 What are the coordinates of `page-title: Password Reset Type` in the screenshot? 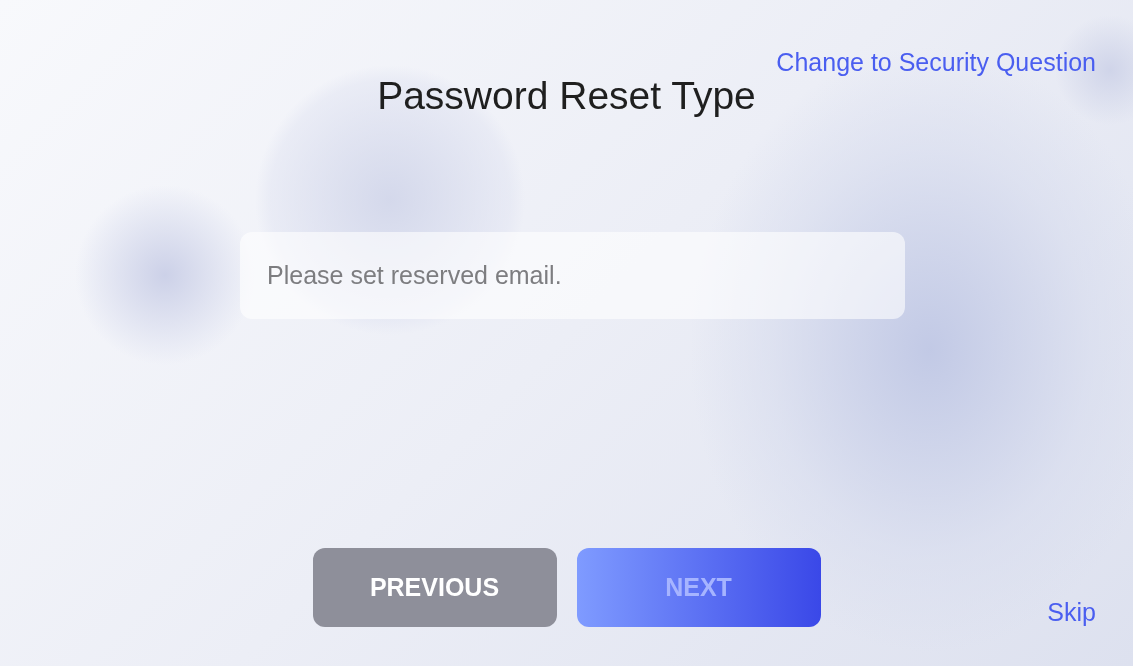 It's located at (566, 96).